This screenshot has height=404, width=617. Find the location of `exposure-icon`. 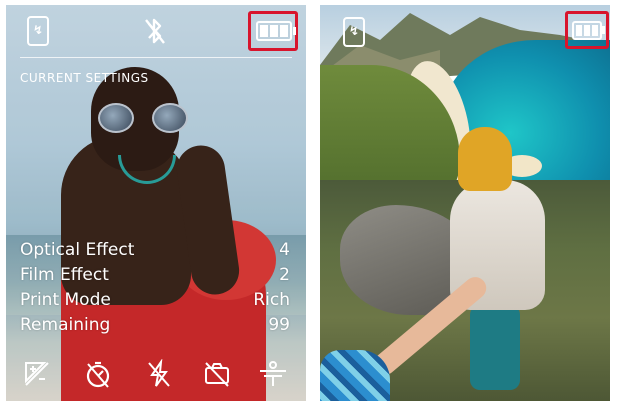

exposure-icon is located at coordinates (37, 374).